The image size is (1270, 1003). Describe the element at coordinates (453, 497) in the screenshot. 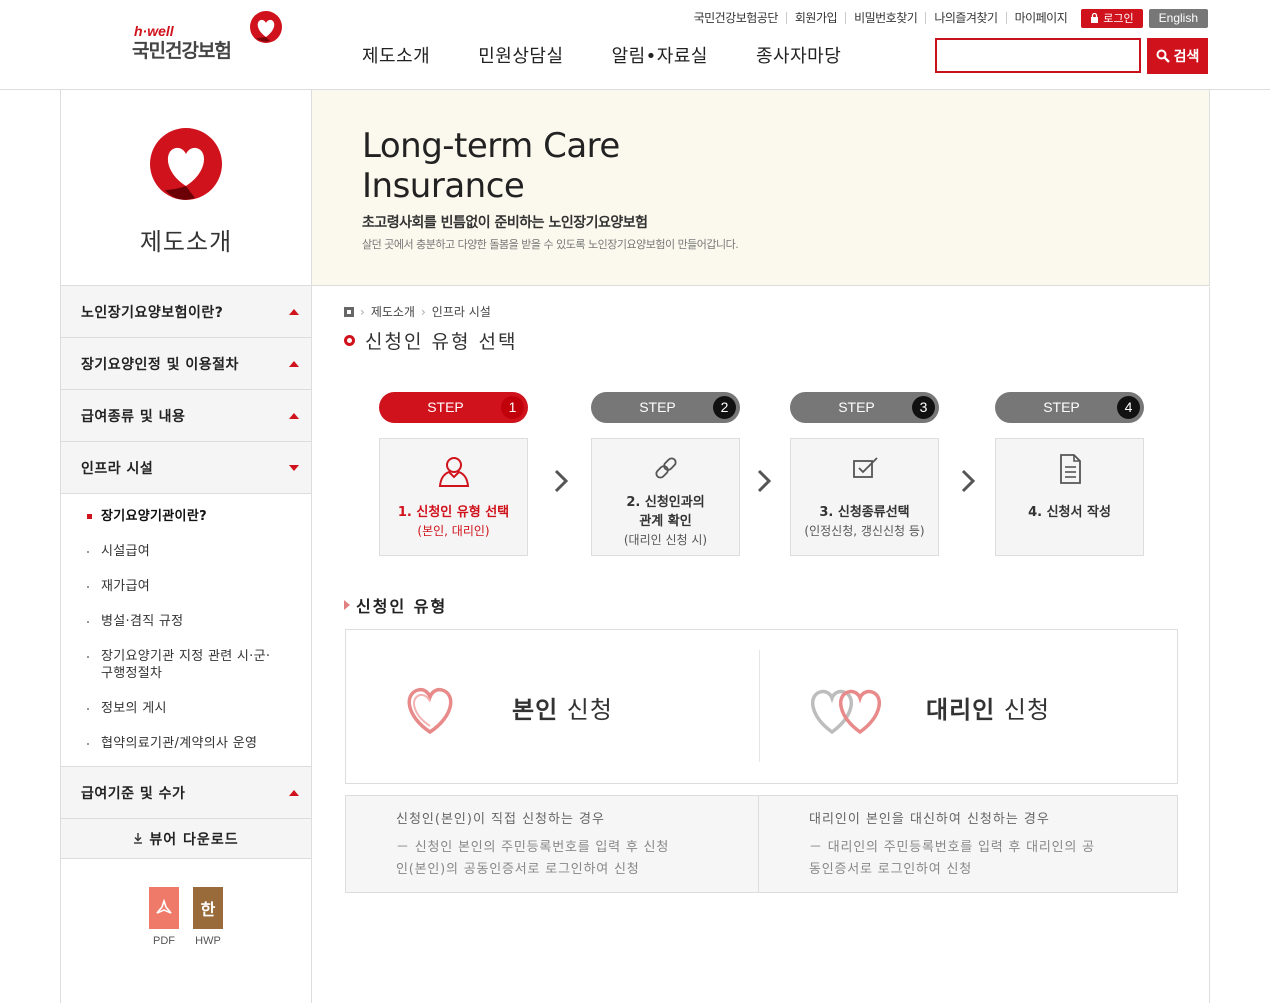

I see `step-box: 1. 신청인 유형 선택 (본인, 대리인)` at that location.